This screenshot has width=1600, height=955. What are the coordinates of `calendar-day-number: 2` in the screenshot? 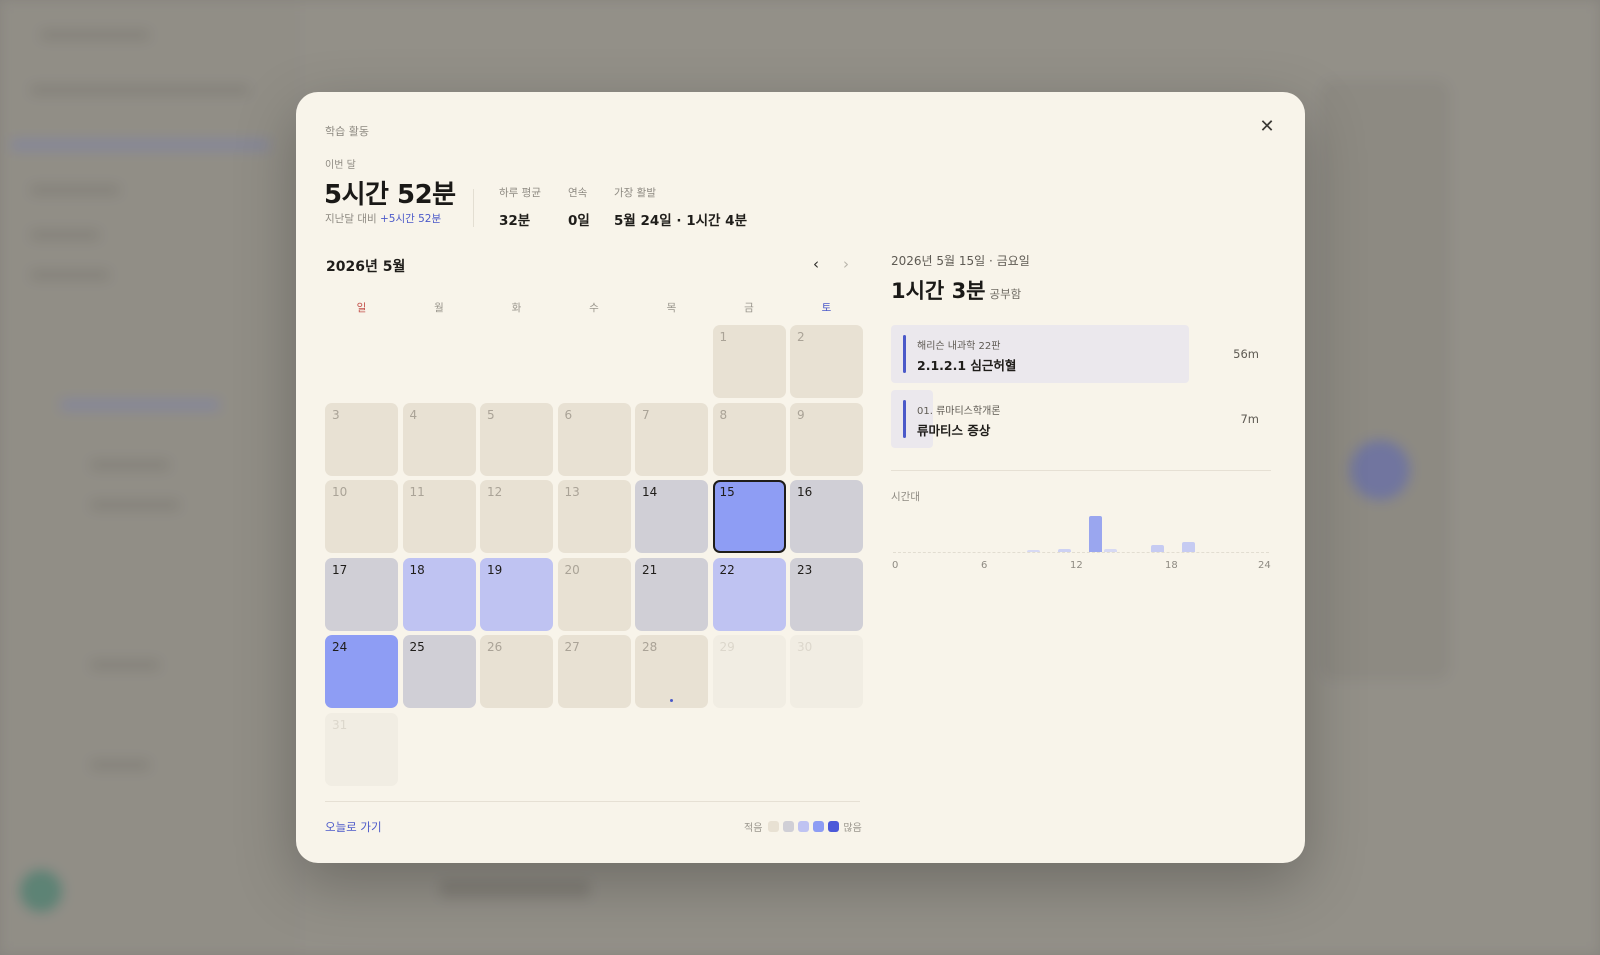 It's located at (801, 337).